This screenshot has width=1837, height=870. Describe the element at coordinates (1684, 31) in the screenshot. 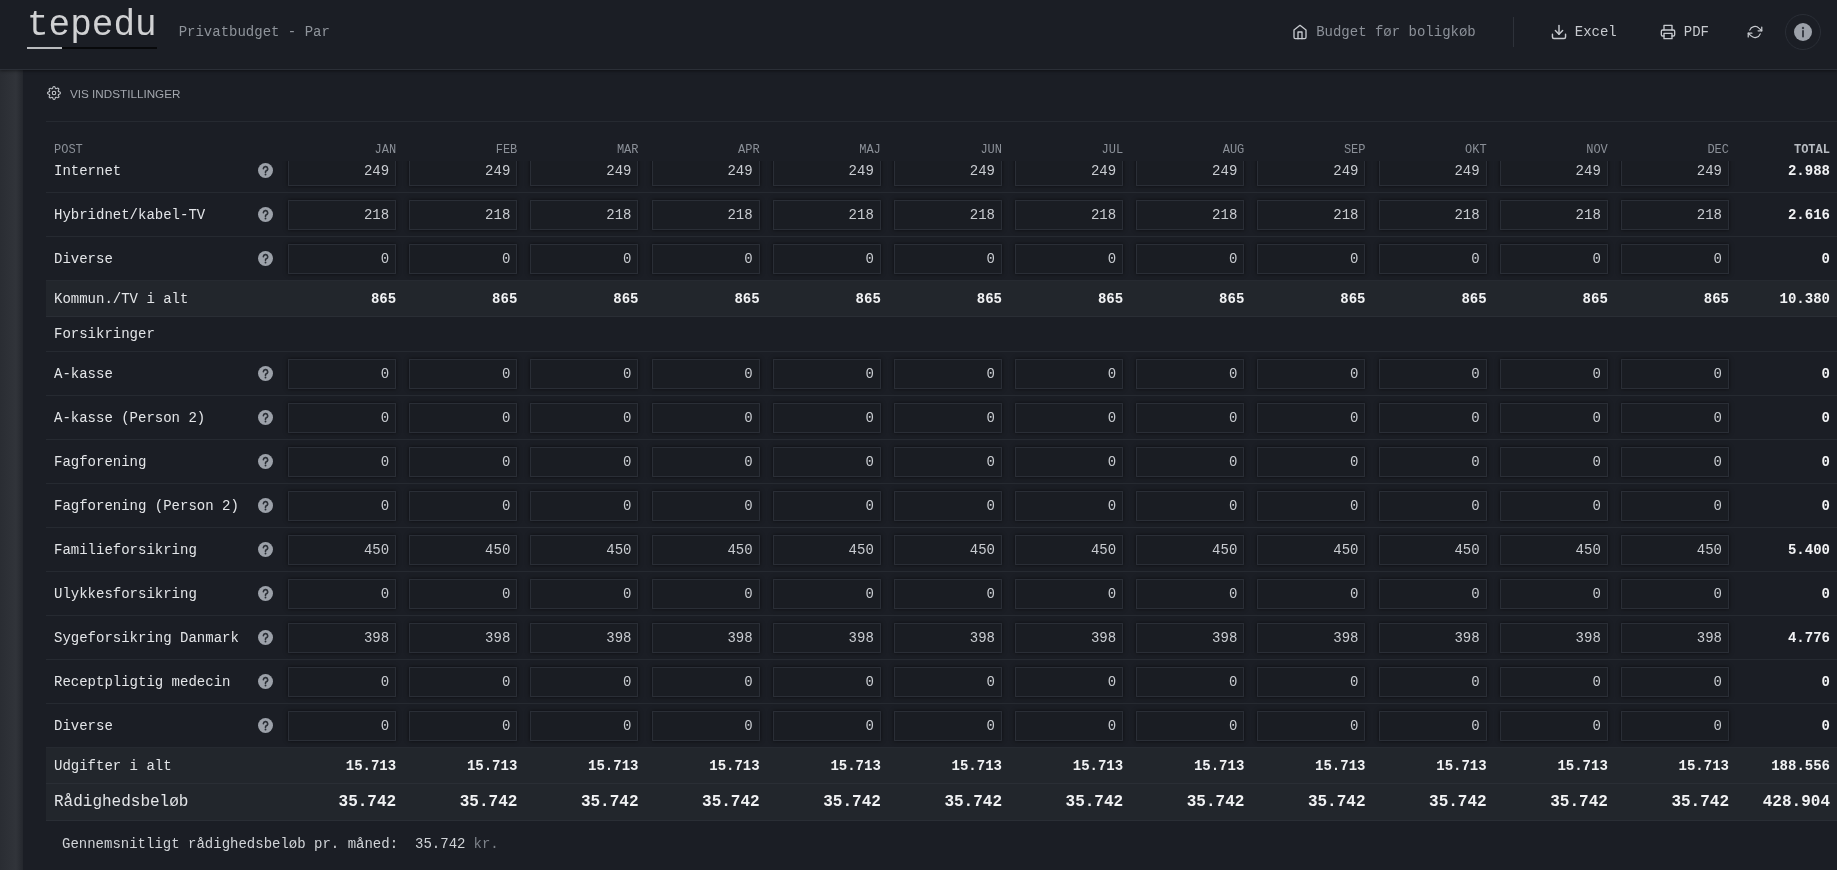

I see `print-button: PDF` at that location.